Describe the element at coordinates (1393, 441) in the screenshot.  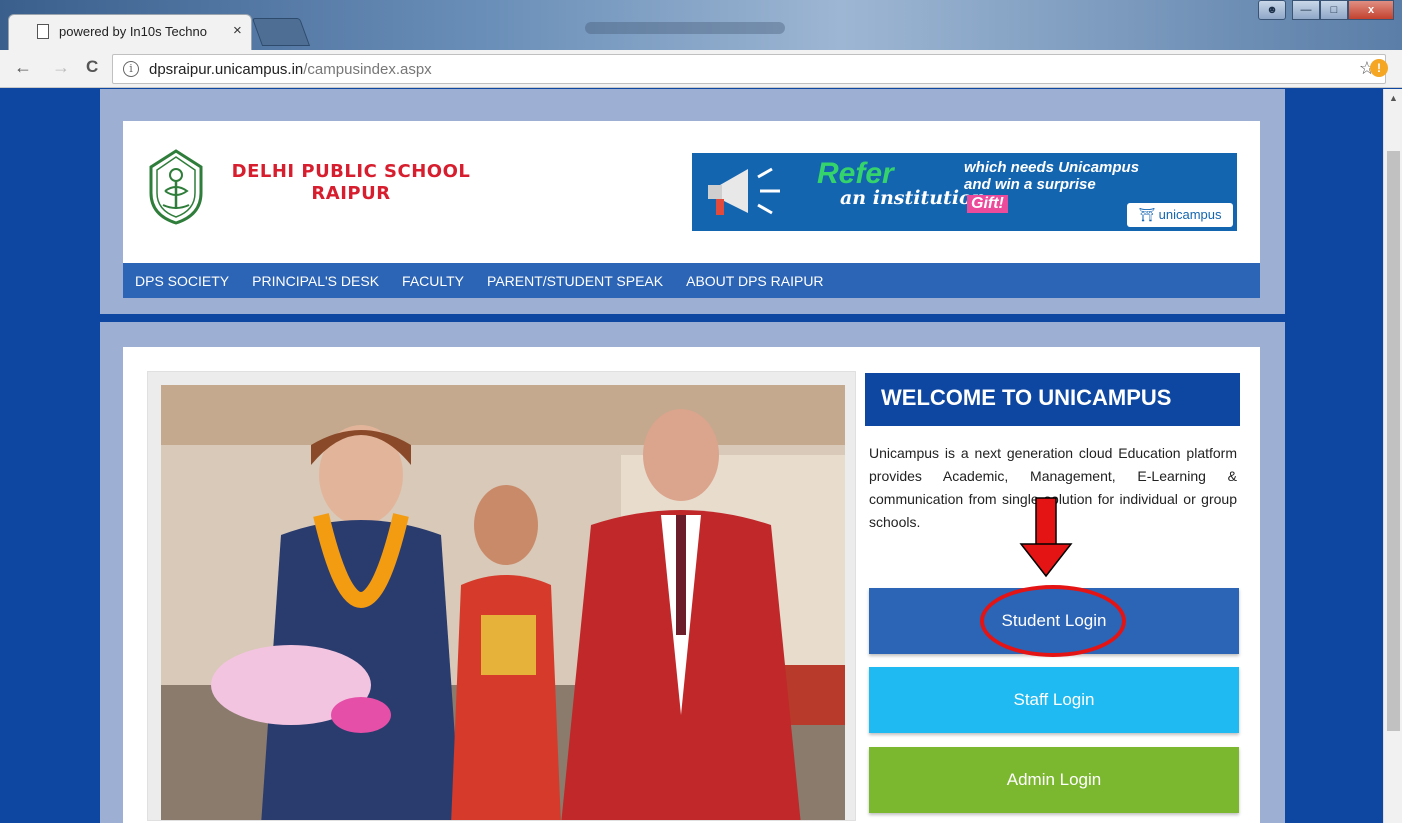
I see `scroll-thumb` at that location.